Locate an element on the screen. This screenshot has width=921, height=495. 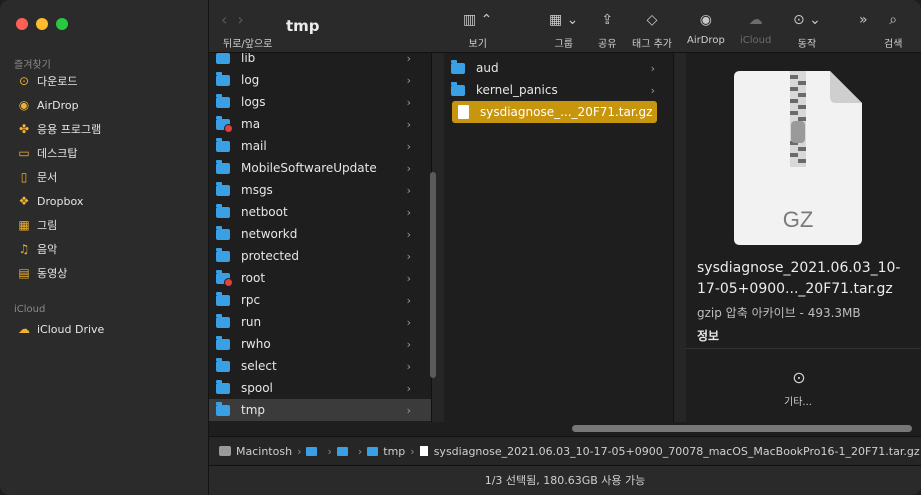
sidebar-item-label: 다운로드 is located at coordinates (57, 81).